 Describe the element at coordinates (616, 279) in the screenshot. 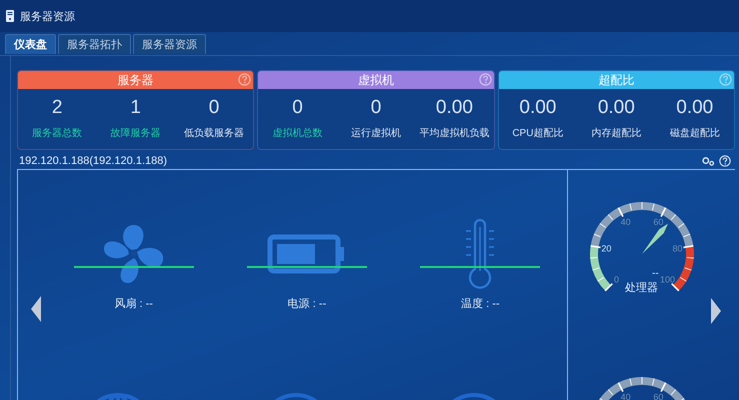

I see `gauge-tick-label: 0` at that location.